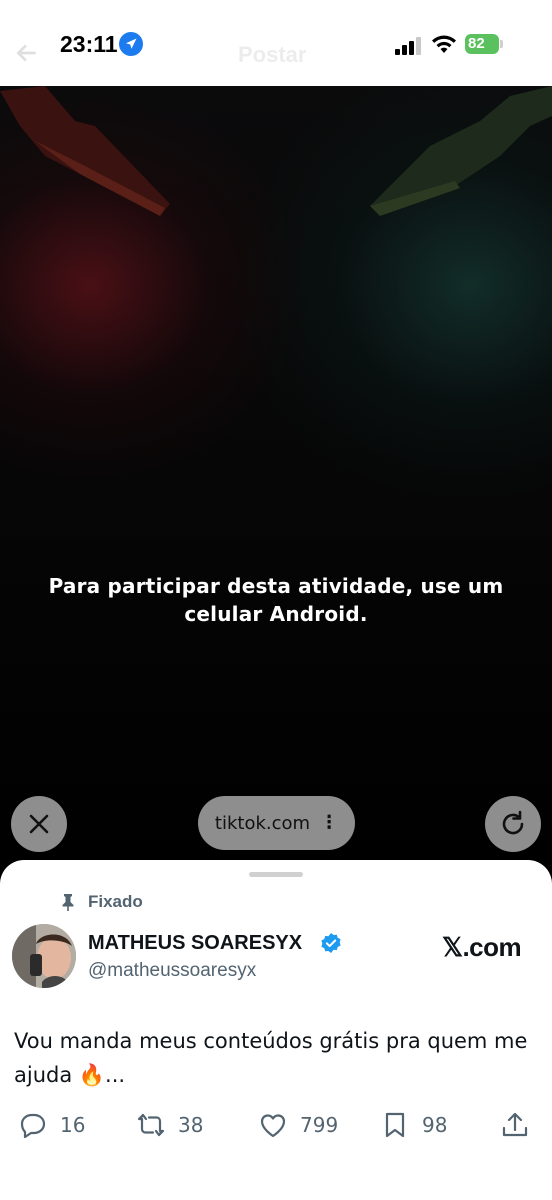  I want to click on close-icon, so click(39, 824).